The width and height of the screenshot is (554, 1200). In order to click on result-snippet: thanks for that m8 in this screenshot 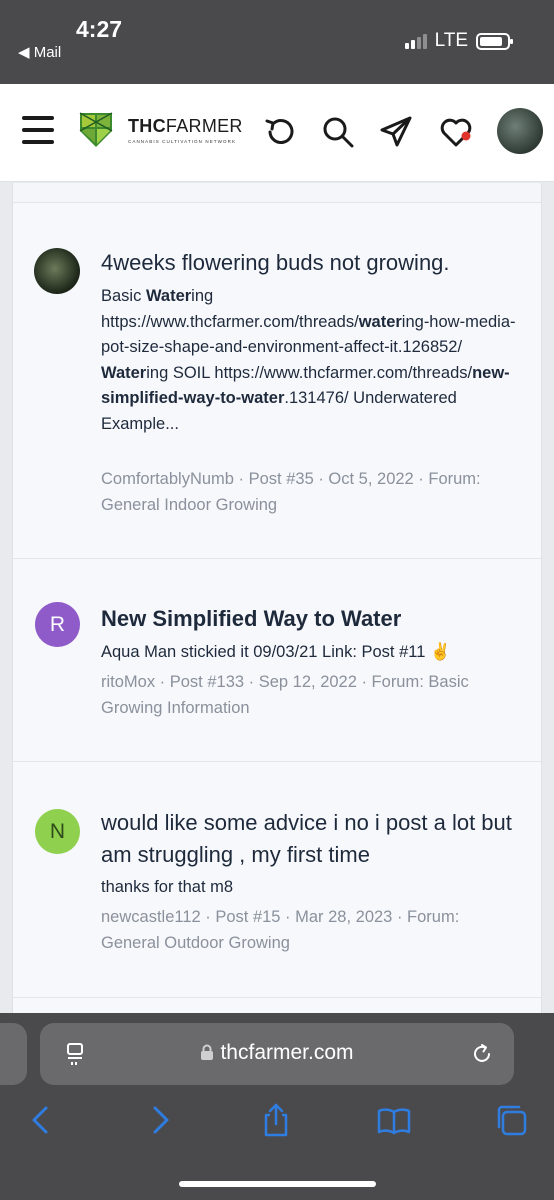, I will do `click(167, 887)`.